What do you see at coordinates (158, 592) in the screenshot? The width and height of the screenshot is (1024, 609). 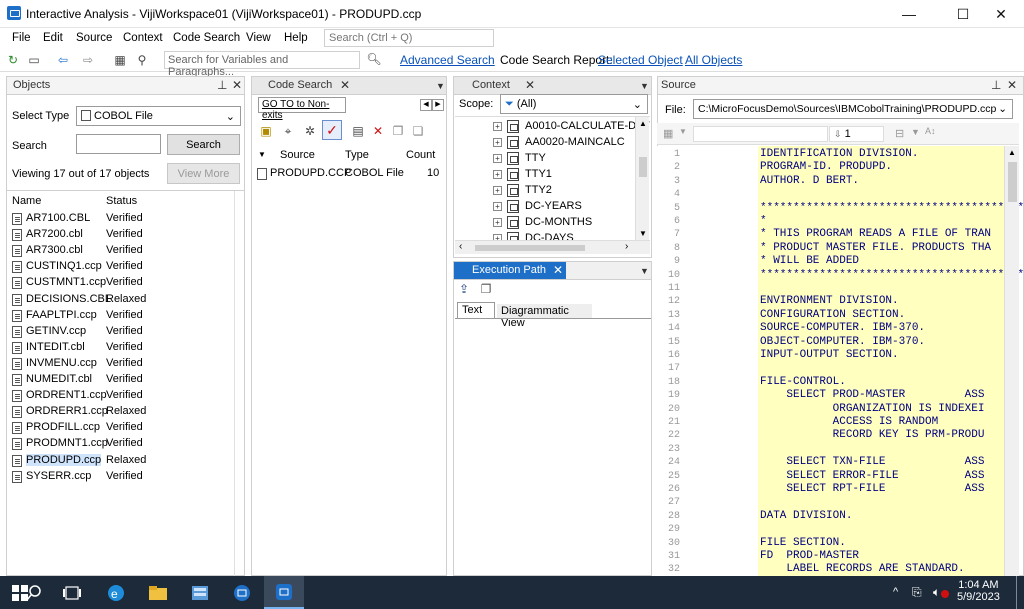 I see `file-explorer-icon` at bounding box center [158, 592].